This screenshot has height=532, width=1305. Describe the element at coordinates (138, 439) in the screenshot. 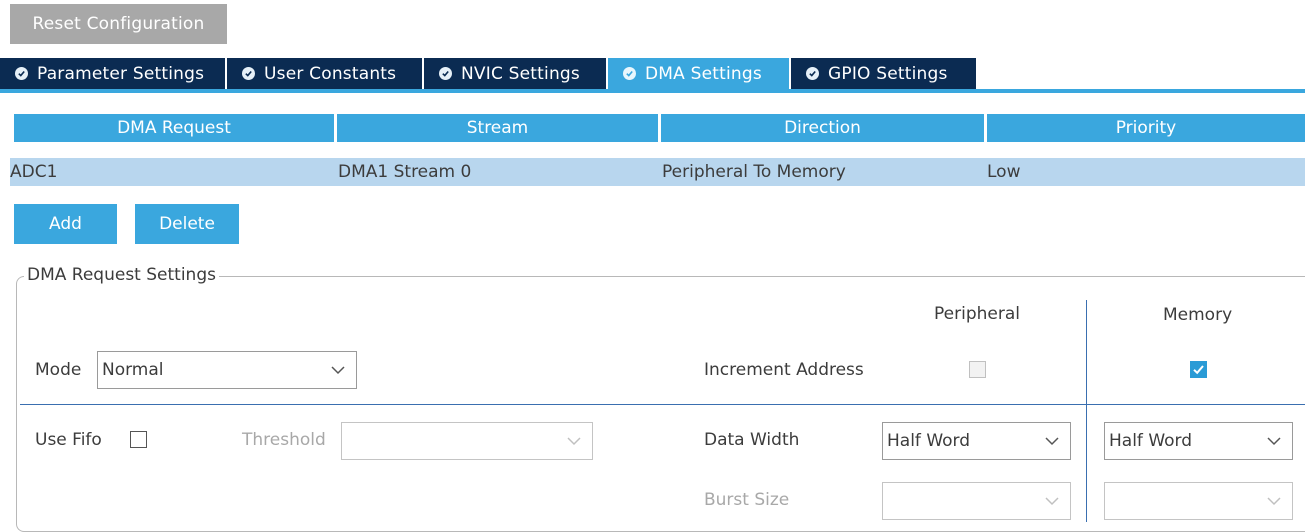

I see `use-fifo-checkbox` at that location.